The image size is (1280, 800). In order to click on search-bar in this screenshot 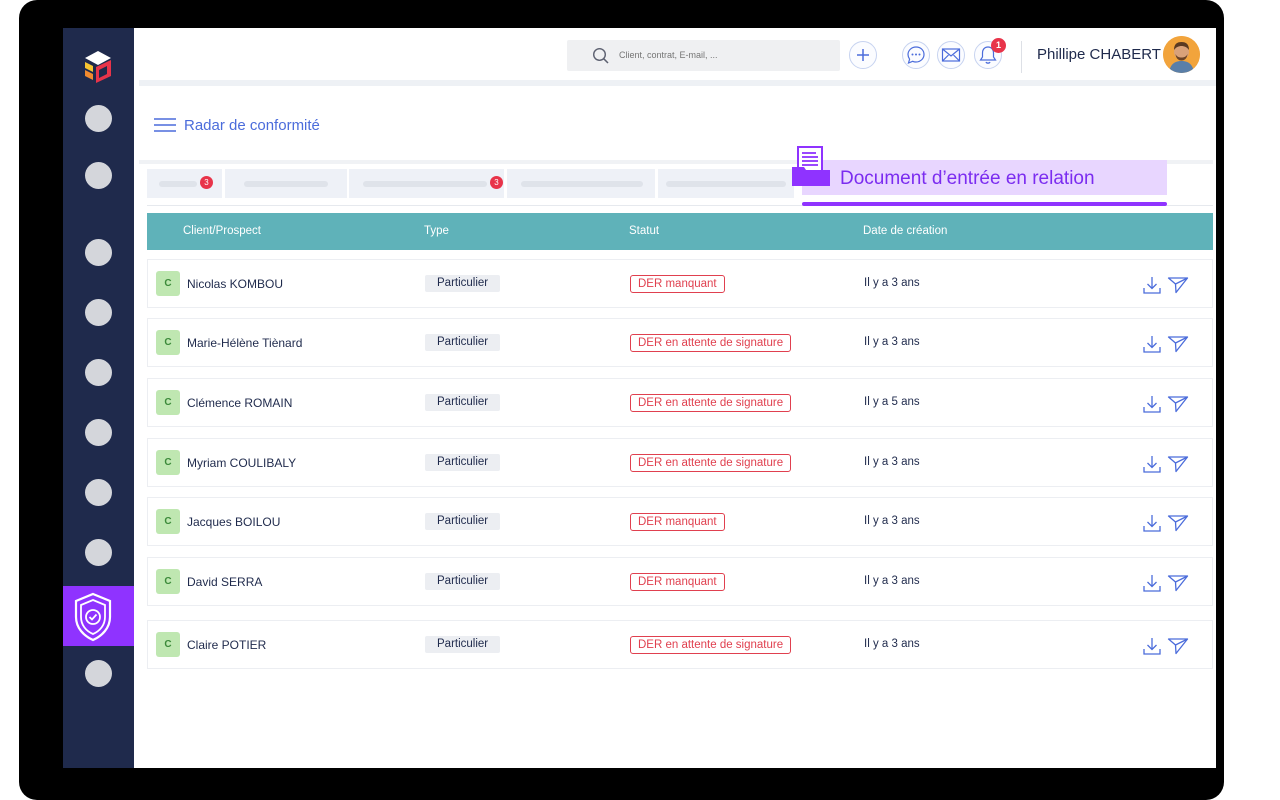, I will do `click(703, 55)`.